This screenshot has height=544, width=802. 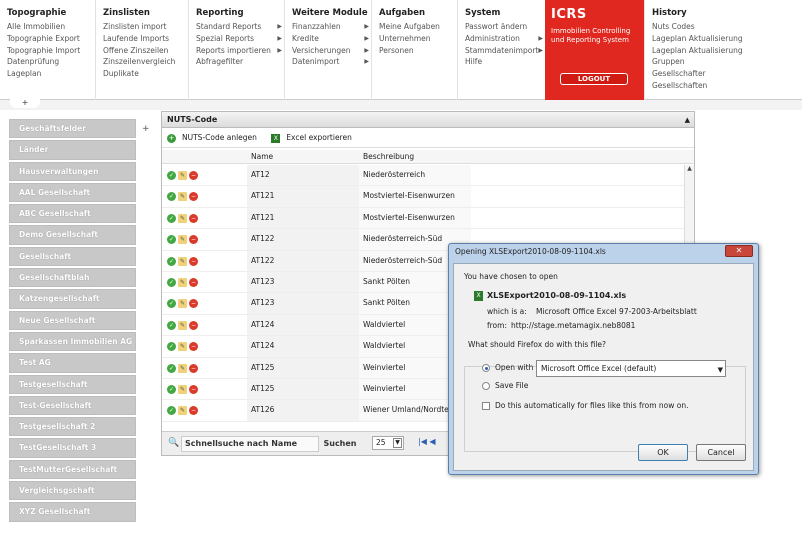 I want to click on auto-checkbox, so click(x=486, y=406).